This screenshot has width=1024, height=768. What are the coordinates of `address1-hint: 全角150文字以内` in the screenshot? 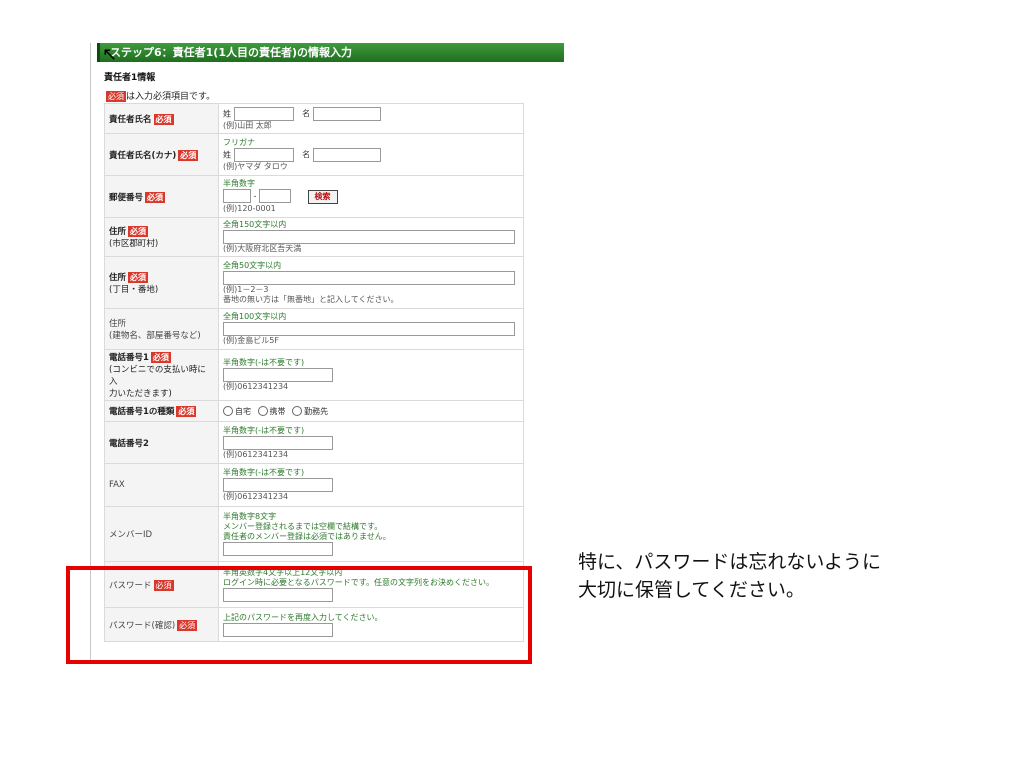 It's located at (255, 224).